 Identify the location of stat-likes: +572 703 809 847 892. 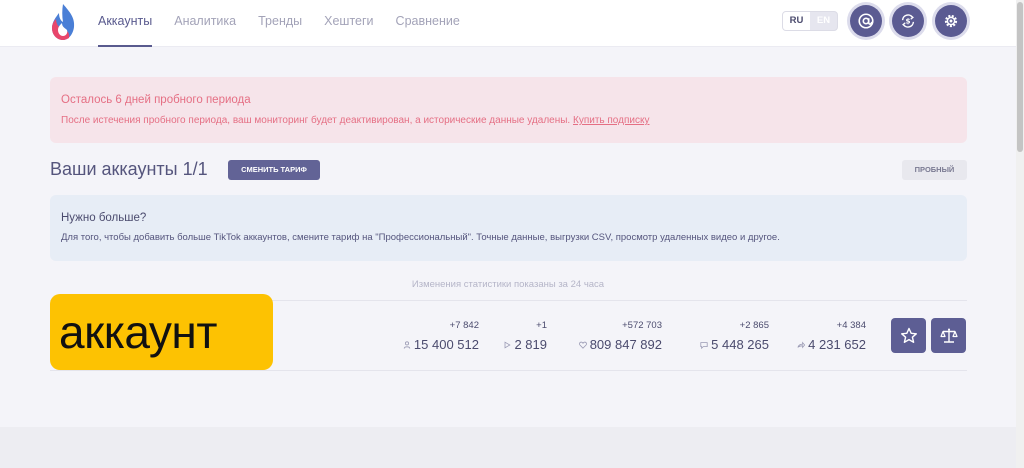
(620, 336).